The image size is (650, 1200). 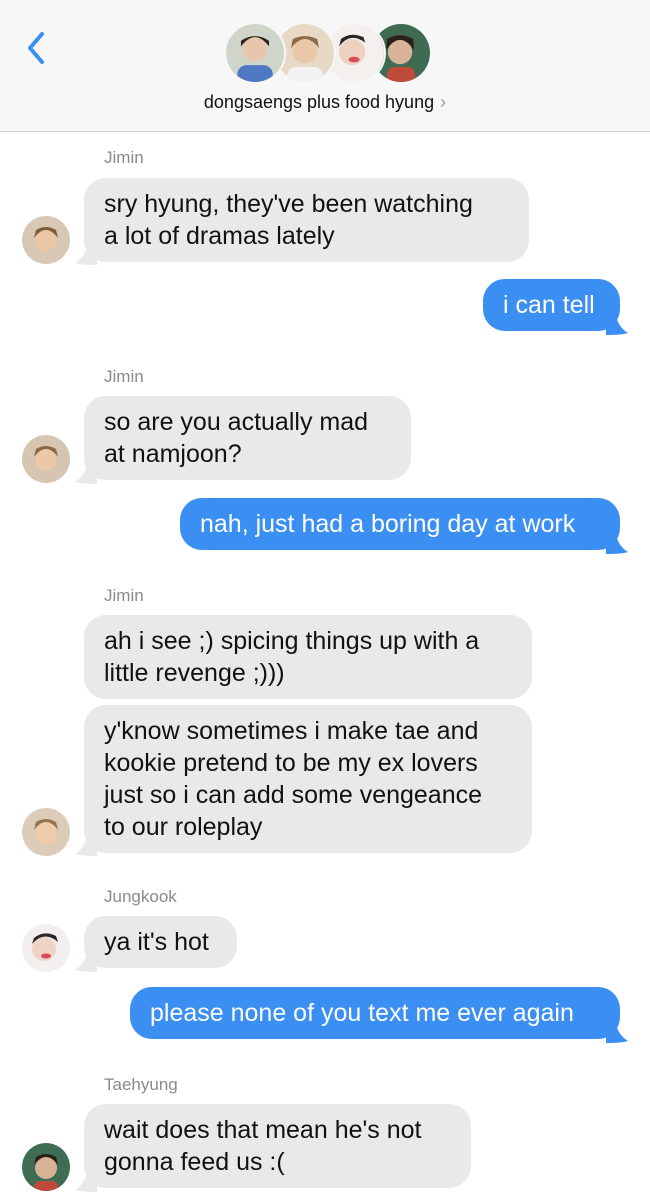 I want to click on conversation-header: dongsaengs plus food hyung ›, so click(x=325, y=66).